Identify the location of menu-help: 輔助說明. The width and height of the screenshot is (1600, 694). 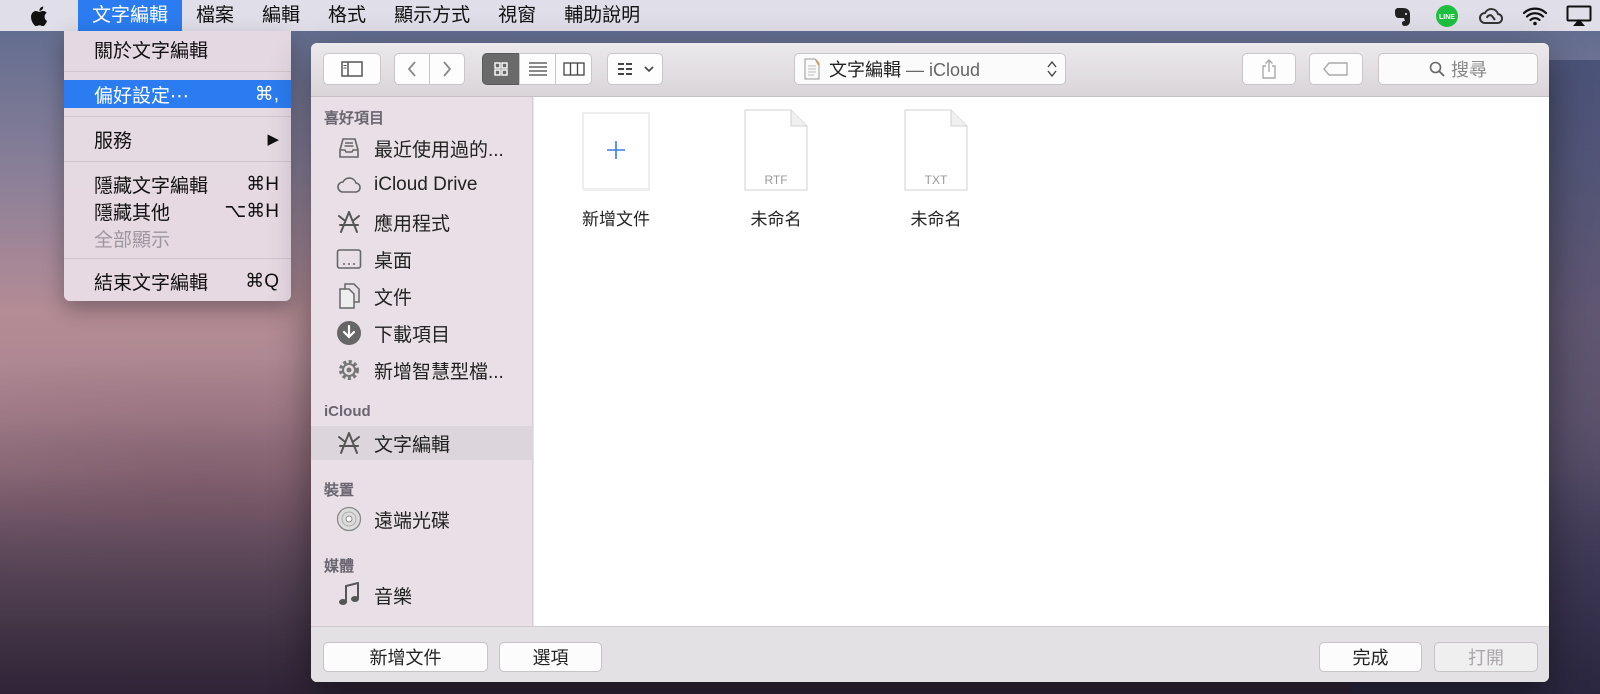
(602, 15).